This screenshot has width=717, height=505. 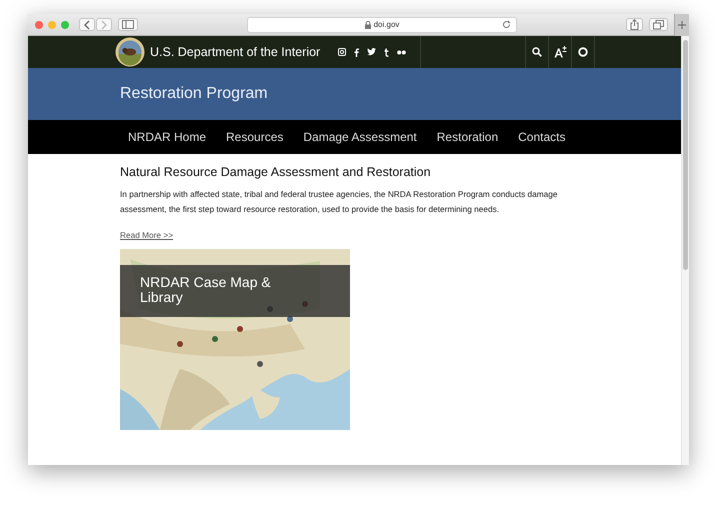 I want to click on map-card: NRDAR Case Map & Library, so click(x=235, y=339).